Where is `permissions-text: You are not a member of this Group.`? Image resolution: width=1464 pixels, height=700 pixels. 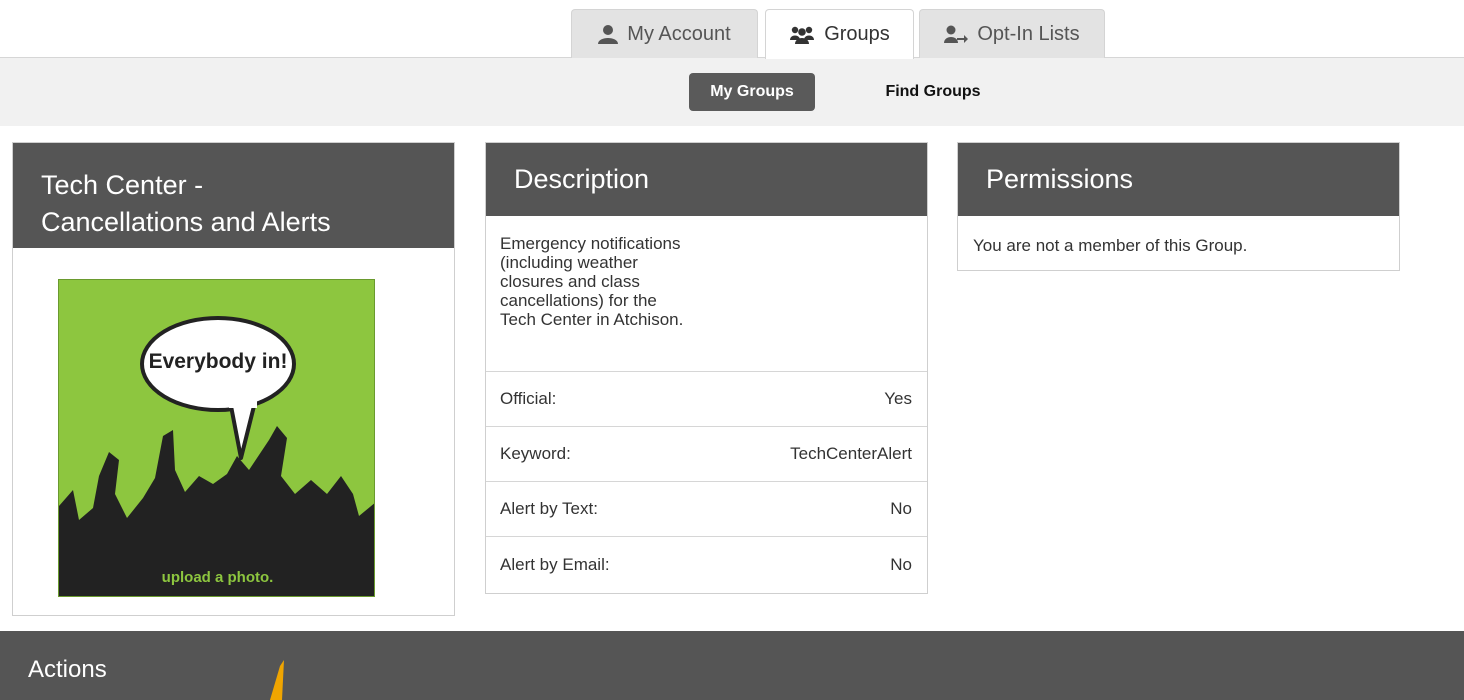 permissions-text: You are not a member of this Group. is located at coordinates (1110, 245).